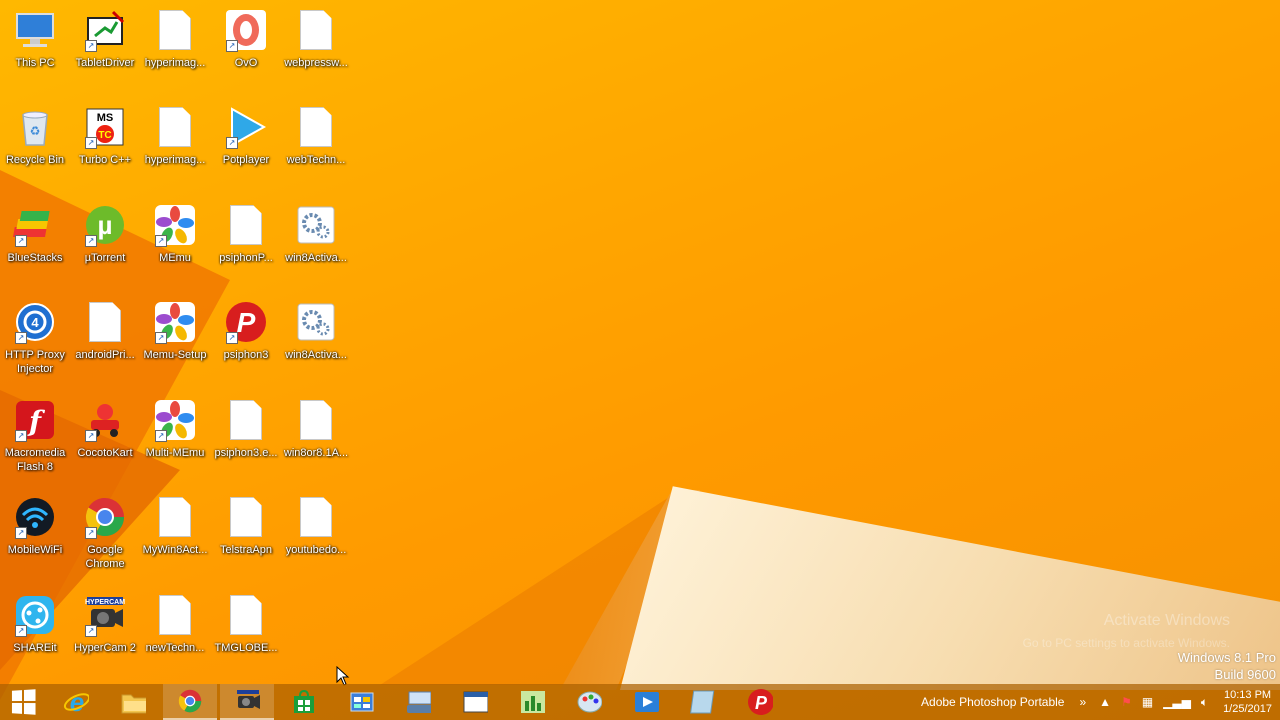 The width and height of the screenshot is (1280, 720). I want to click on psiphon-icon: P, so click(760, 702).